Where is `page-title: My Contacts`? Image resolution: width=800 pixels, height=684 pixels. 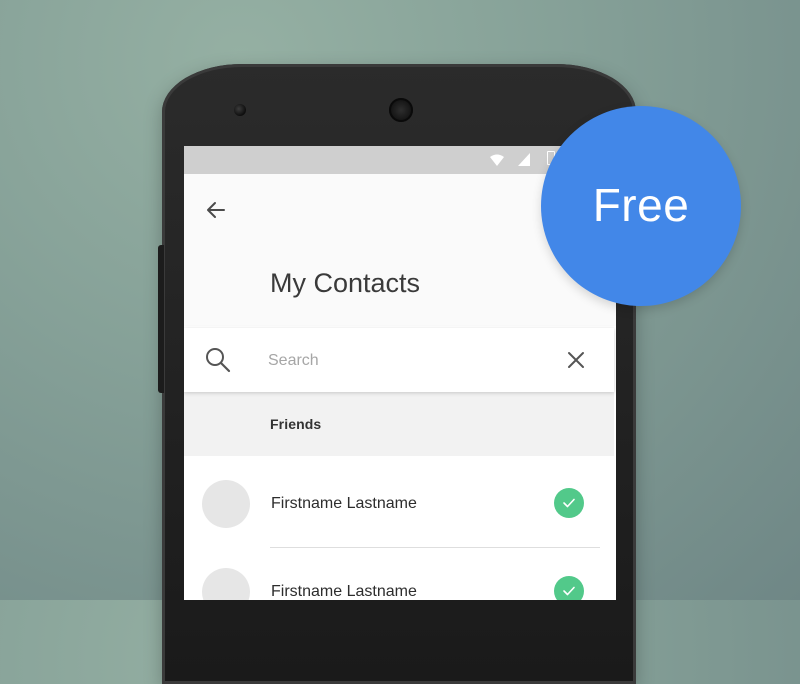
page-title: My Contacts is located at coordinates (345, 283).